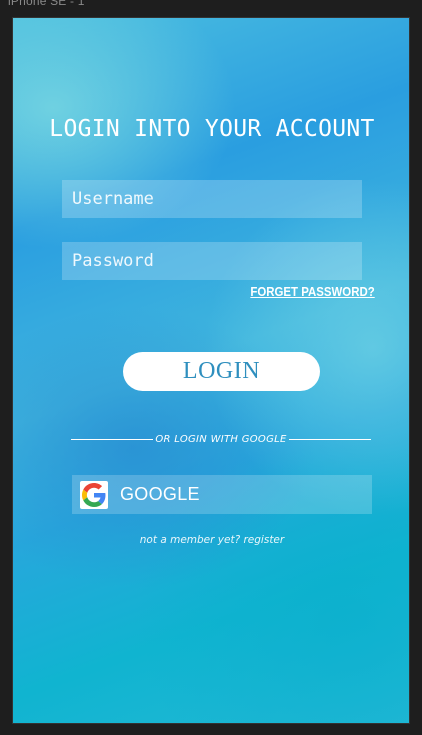  Describe the element at coordinates (46, 4) in the screenshot. I see `frame-label: iPhone SE - 1` at that location.